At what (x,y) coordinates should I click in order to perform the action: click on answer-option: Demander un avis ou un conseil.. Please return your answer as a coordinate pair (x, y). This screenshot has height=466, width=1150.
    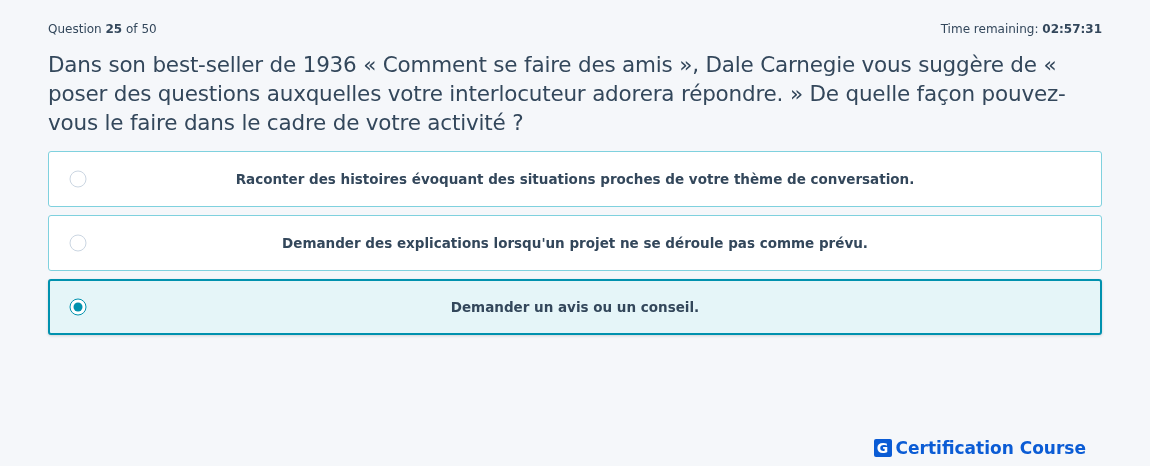
    Looking at the image, I should click on (575, 307).